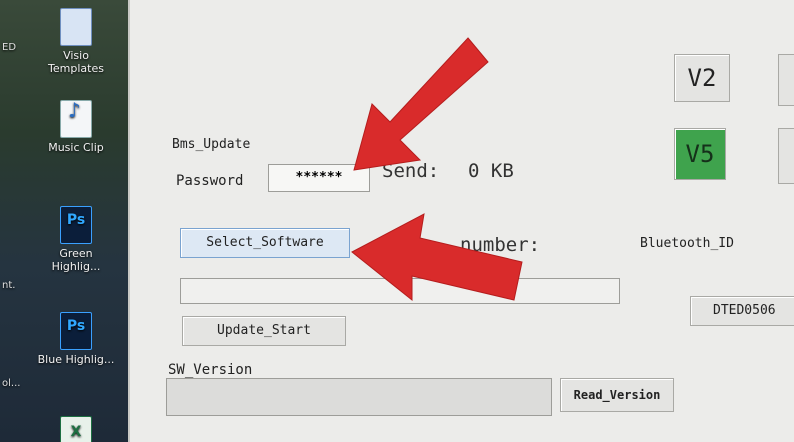 The width and height of the screenshot is (794, 442). What do you see at coordinates (76, 119) in the screenshot?
I see `audio-file-icon` at bounding box center [76, 119].